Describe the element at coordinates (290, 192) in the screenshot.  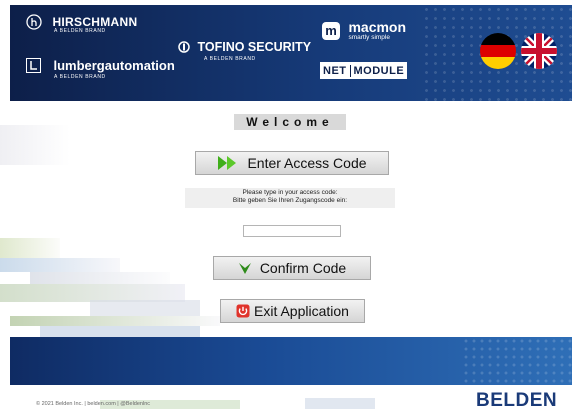
I see `instructions-en: Please type in your access code:` at that location.